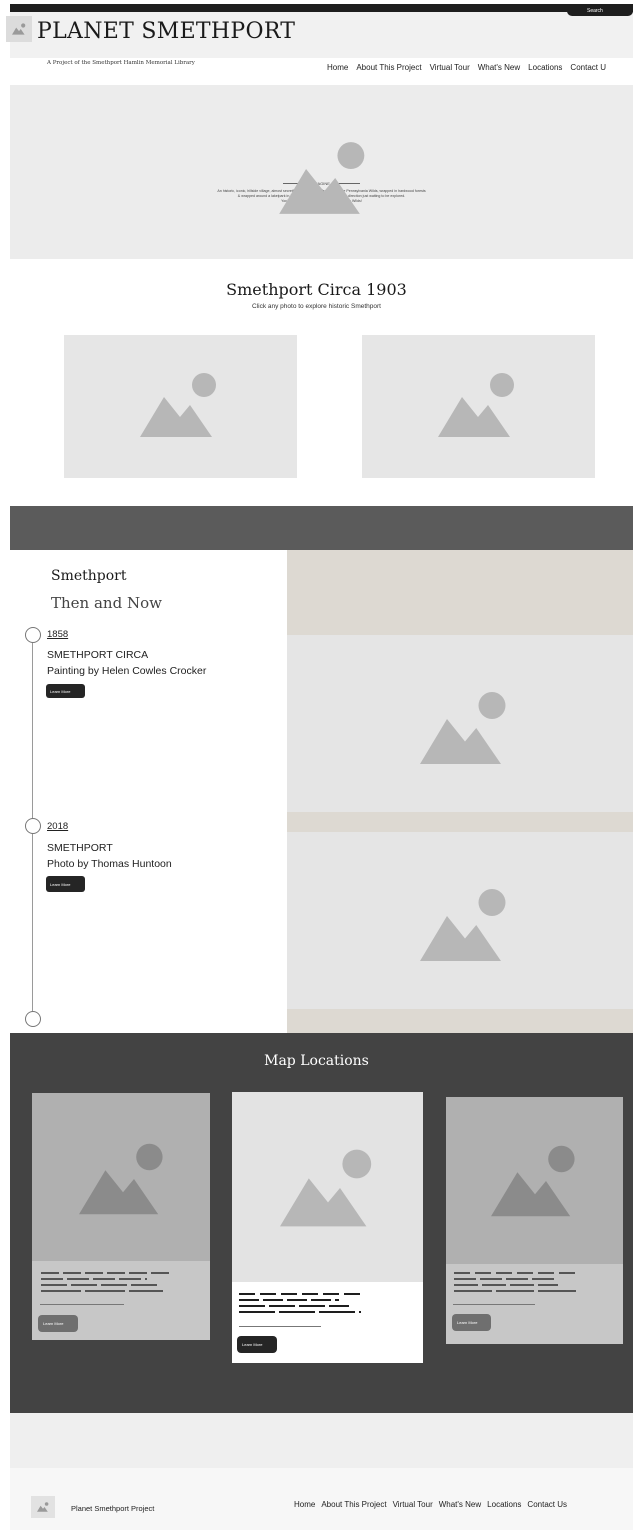  I want to click on site-title: PLANET SMETHPORT, so click(166, 31).